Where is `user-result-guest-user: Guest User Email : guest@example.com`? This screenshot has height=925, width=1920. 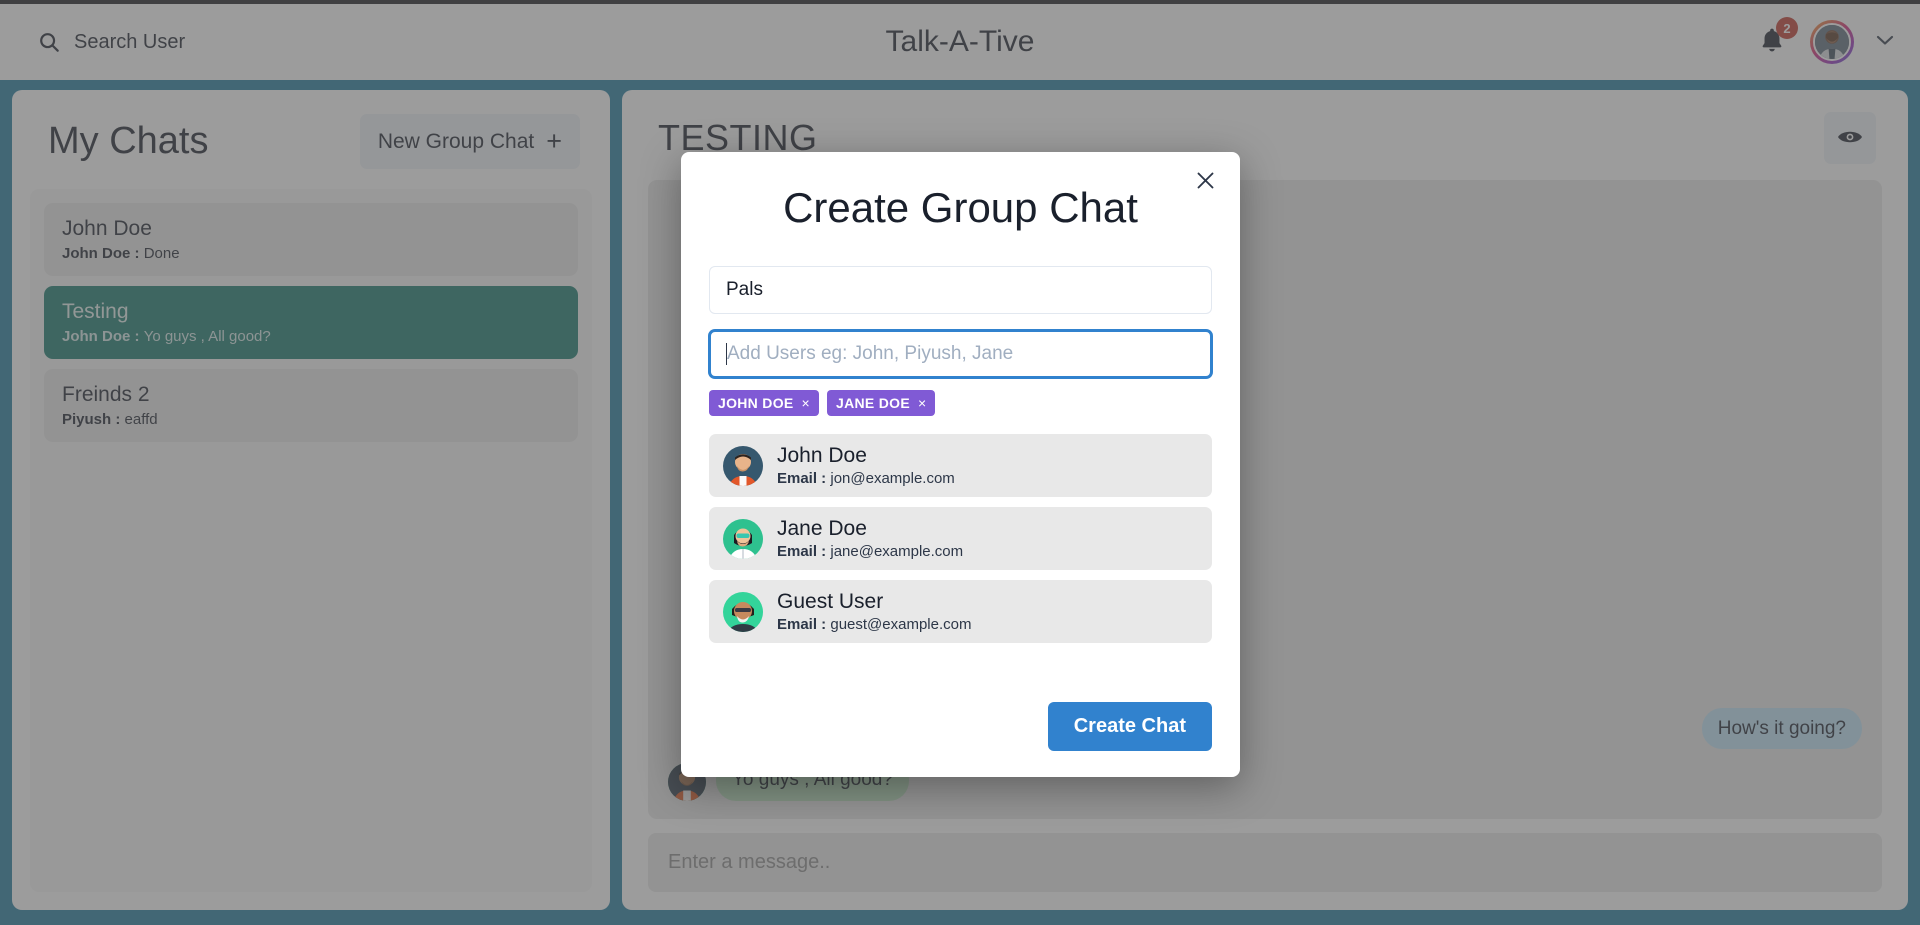
user-result-guest-user: Guest User Email : guest@example.com is located at coordinates (960, 612).